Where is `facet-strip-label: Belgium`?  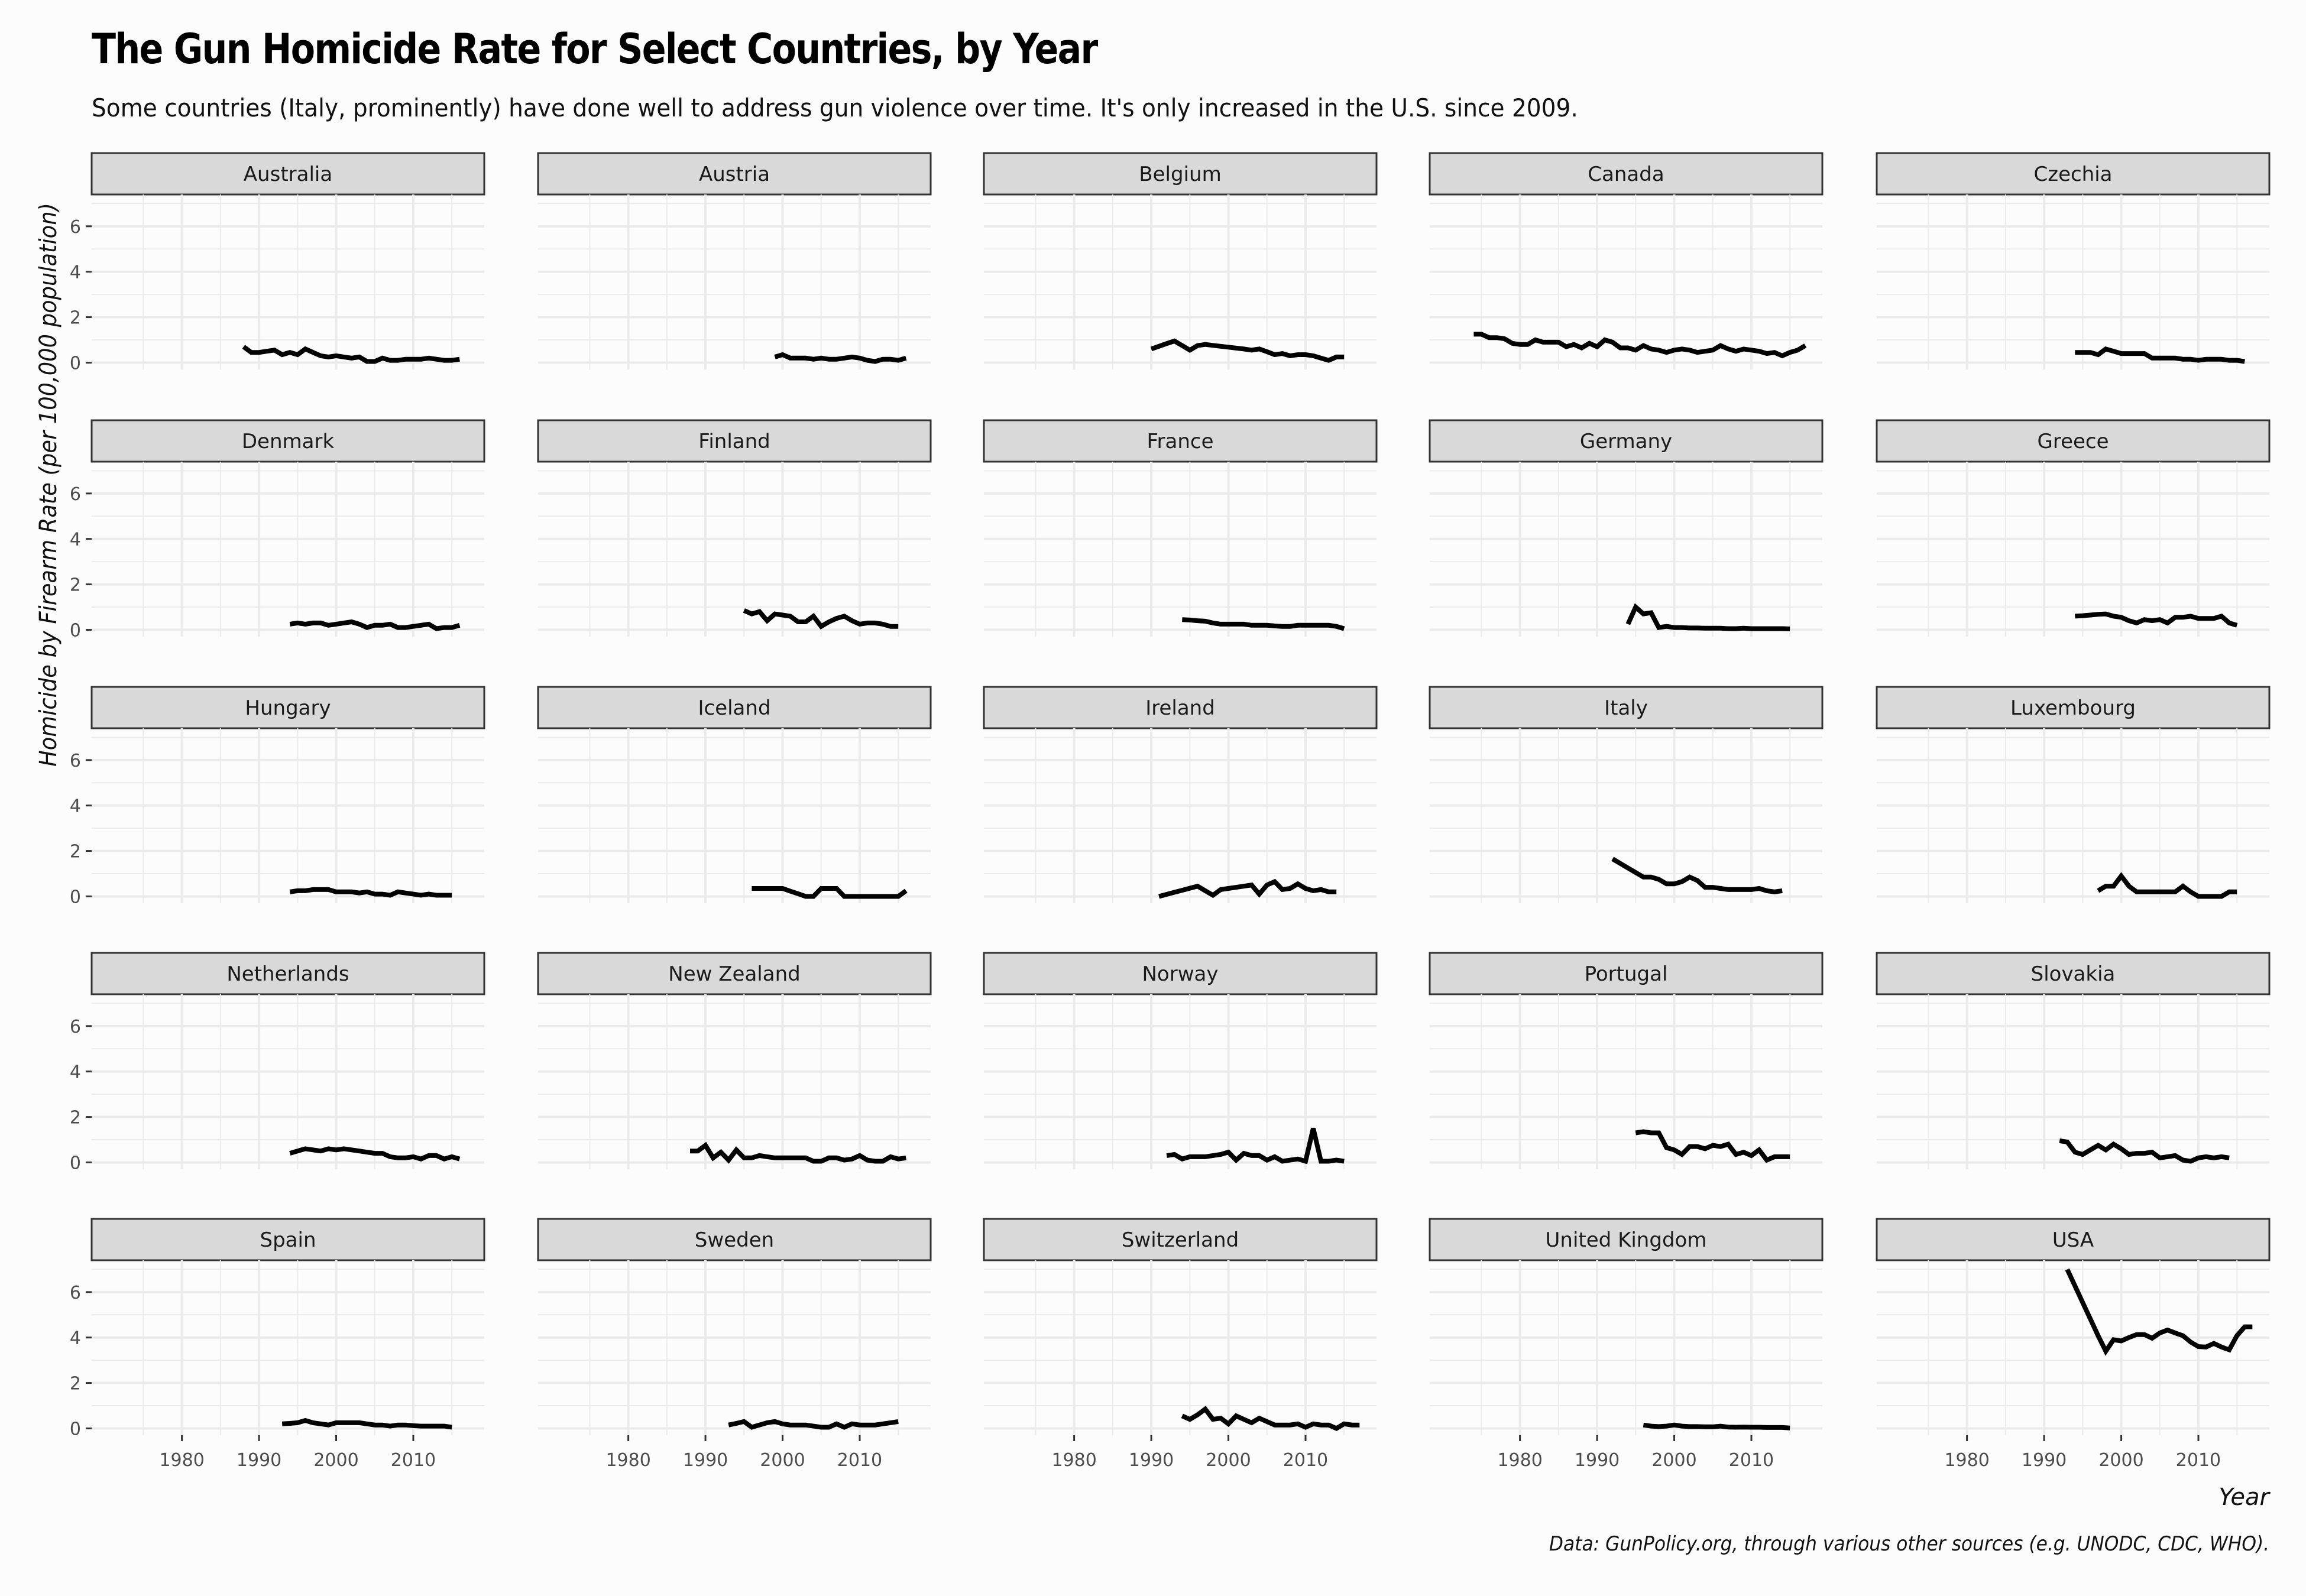
facet-strip-label: Belgium is located at coordinates (1180, 174).